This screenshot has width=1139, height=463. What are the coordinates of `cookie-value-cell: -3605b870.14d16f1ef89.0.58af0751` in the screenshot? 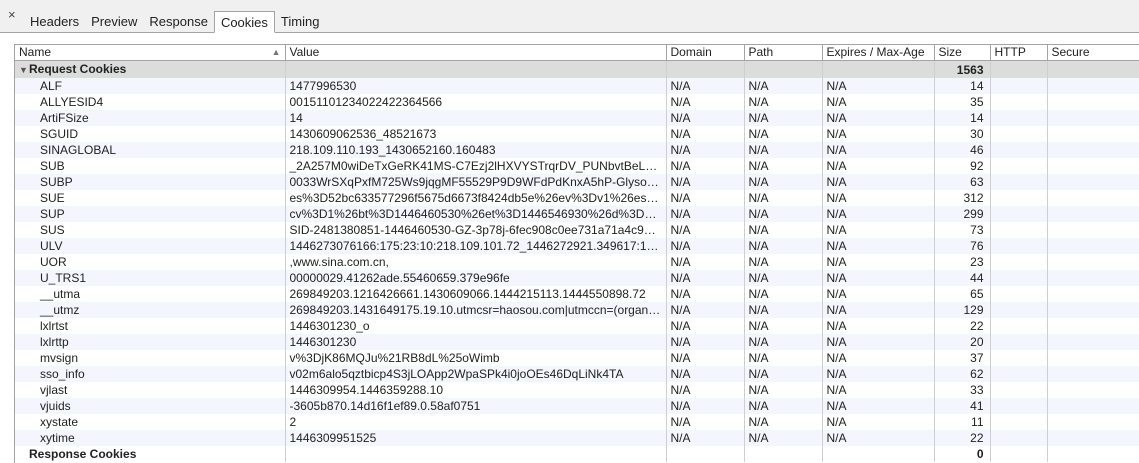 It's located at (476, 406).